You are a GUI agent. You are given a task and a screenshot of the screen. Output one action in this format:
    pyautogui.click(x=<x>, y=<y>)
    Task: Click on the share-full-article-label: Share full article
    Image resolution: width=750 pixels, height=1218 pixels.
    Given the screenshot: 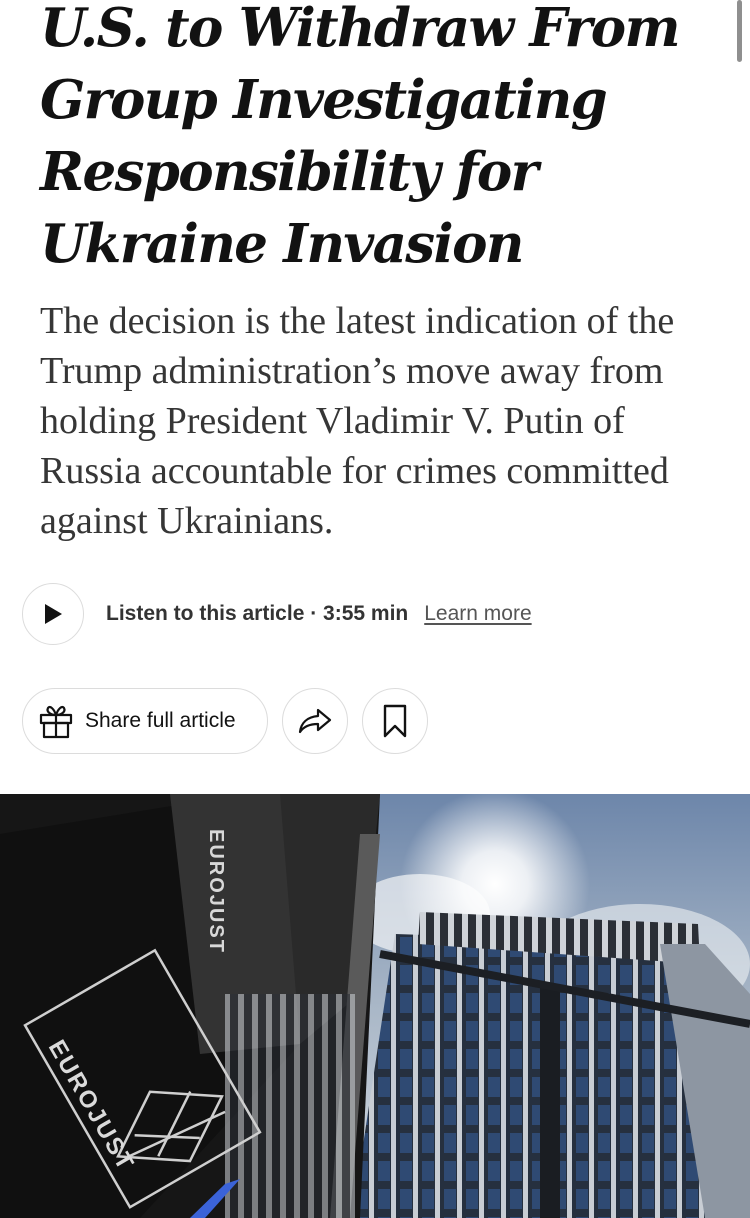 What is the action you would take?
    pyautogui.click(x=160, y=720)
    